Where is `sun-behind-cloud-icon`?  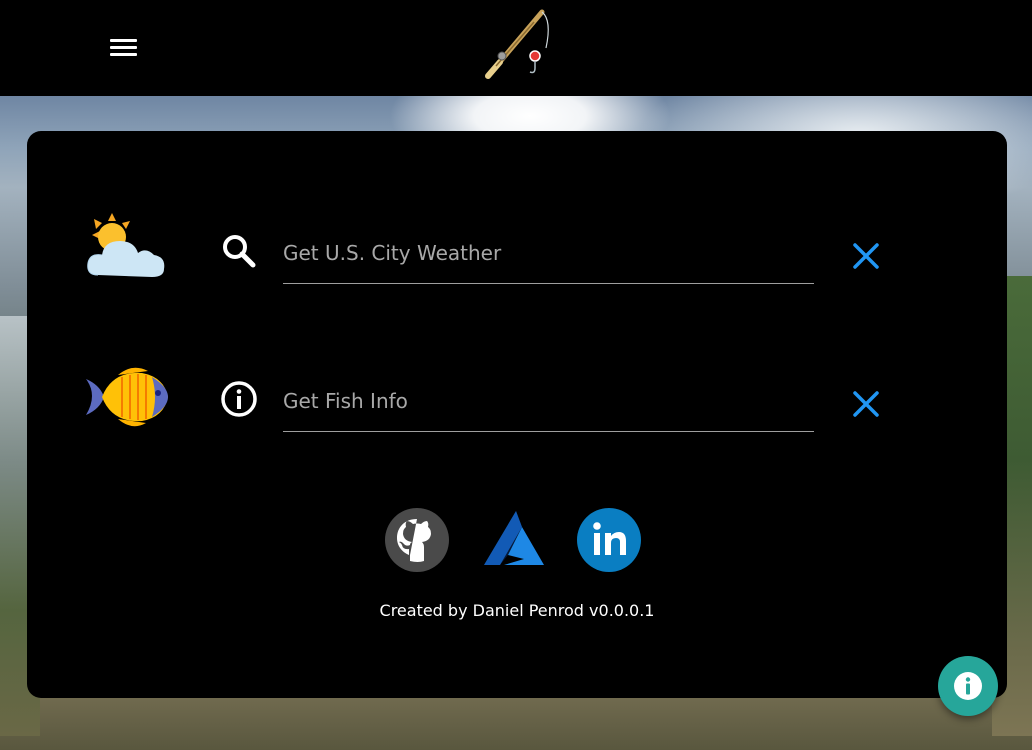 sun-behind-cloud-icon is located at coordinates (126, 245).